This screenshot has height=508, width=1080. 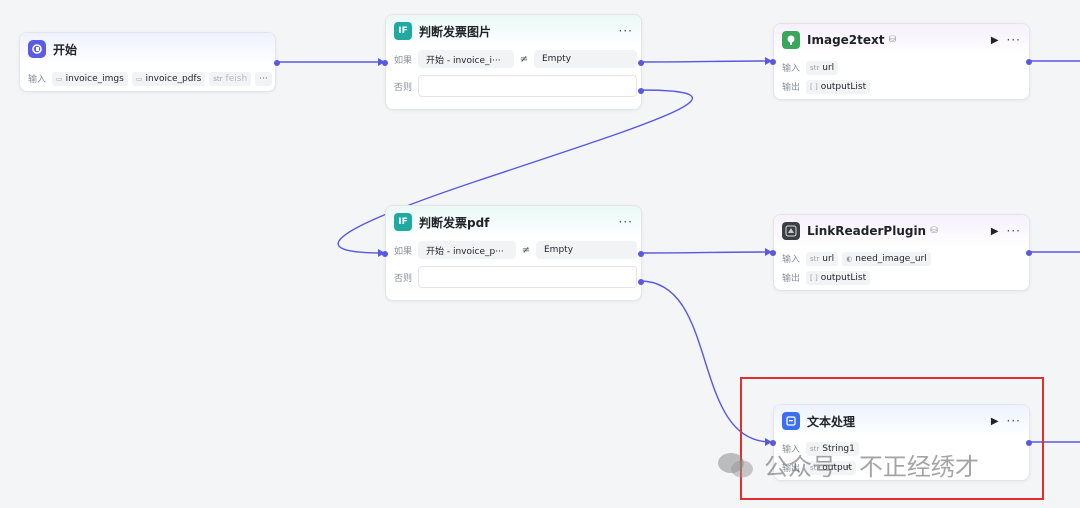 What do you see at coordinates (773, 62) in the screenshot?
I see `image2text-input-port` at bounding box center [773, 62].